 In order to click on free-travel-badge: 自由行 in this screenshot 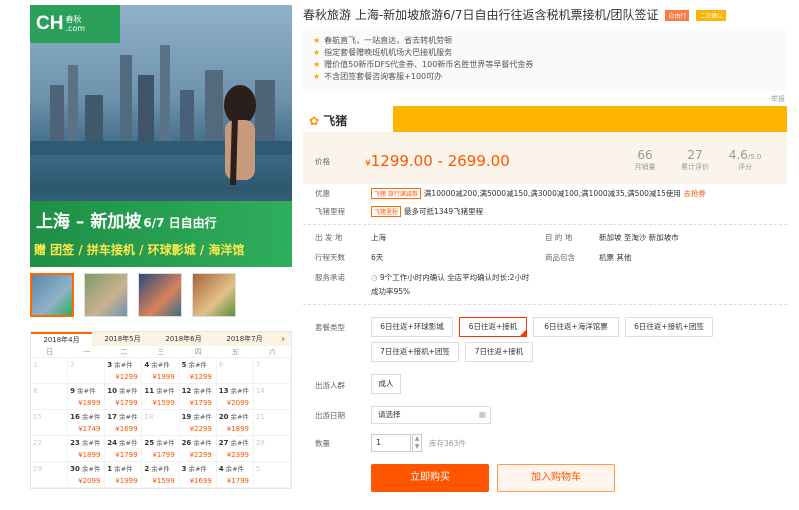, I will do `click(677, 15)`.